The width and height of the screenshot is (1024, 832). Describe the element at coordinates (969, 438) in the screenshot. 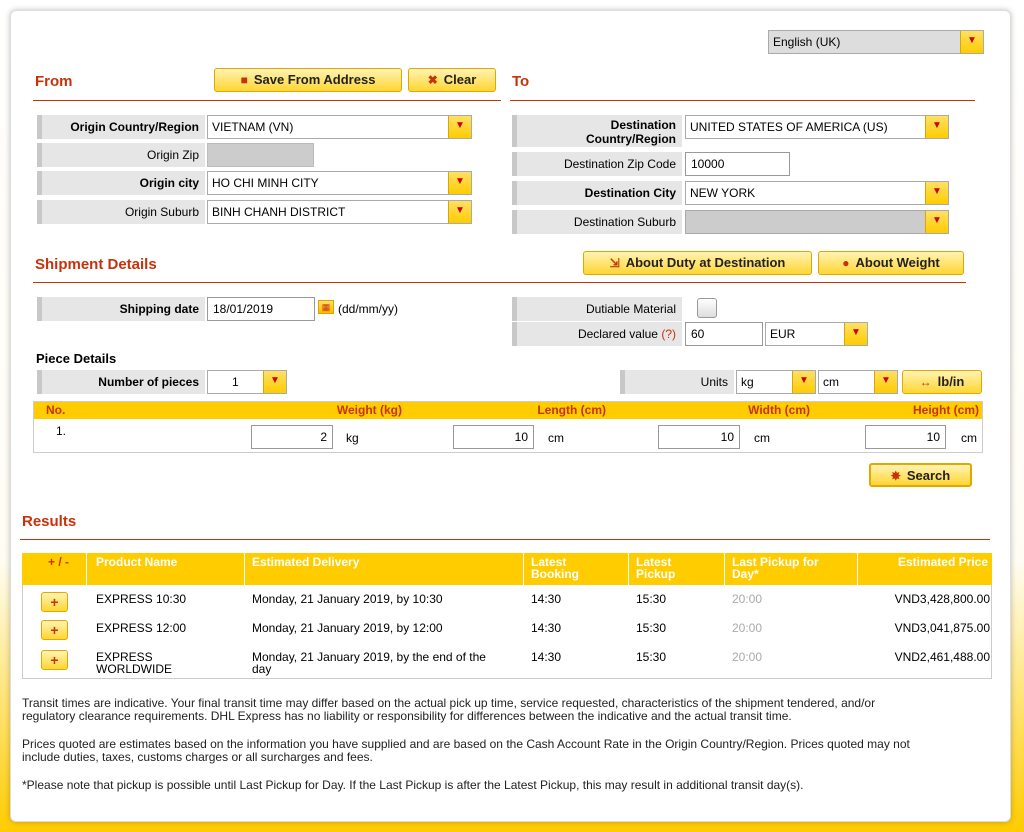

I see `height-unit-text: cm` at that location.